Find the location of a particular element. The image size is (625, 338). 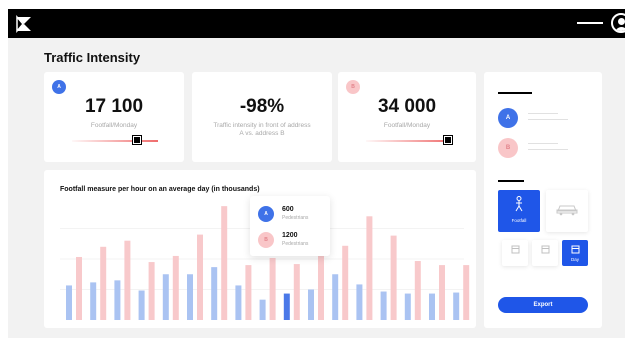

kpi-card-address-b: B 34 000 Footfall/Monday is located at coordinates (407, 117).